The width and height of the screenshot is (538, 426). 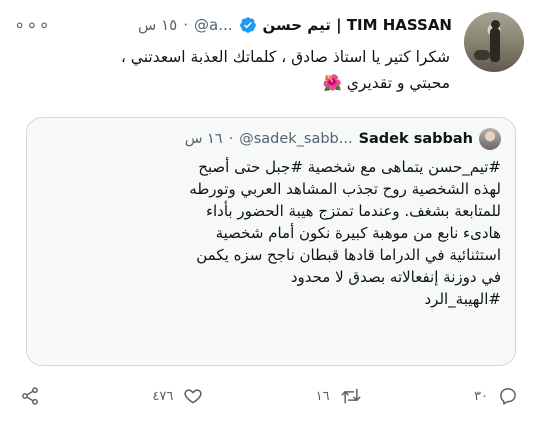 I want to click on quoted-author-name: Sadek sabbah, so click(x=415, y=139).